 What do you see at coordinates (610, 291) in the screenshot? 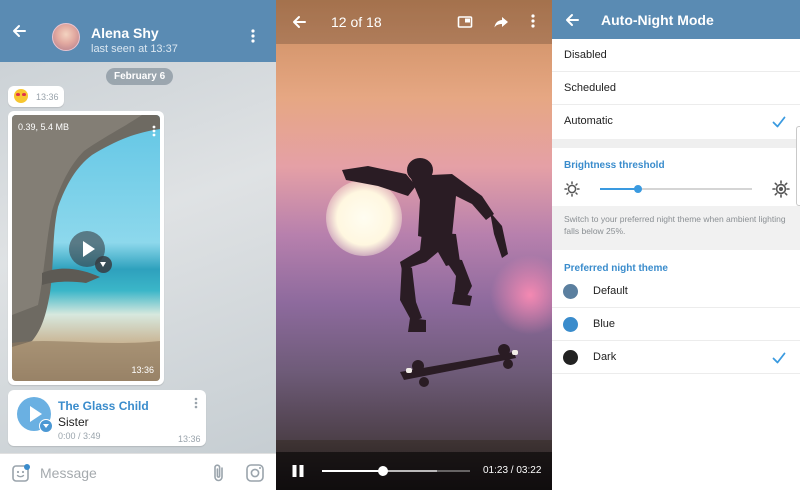
I see `theme-option-label: Default` at bounding box center [610, 291].